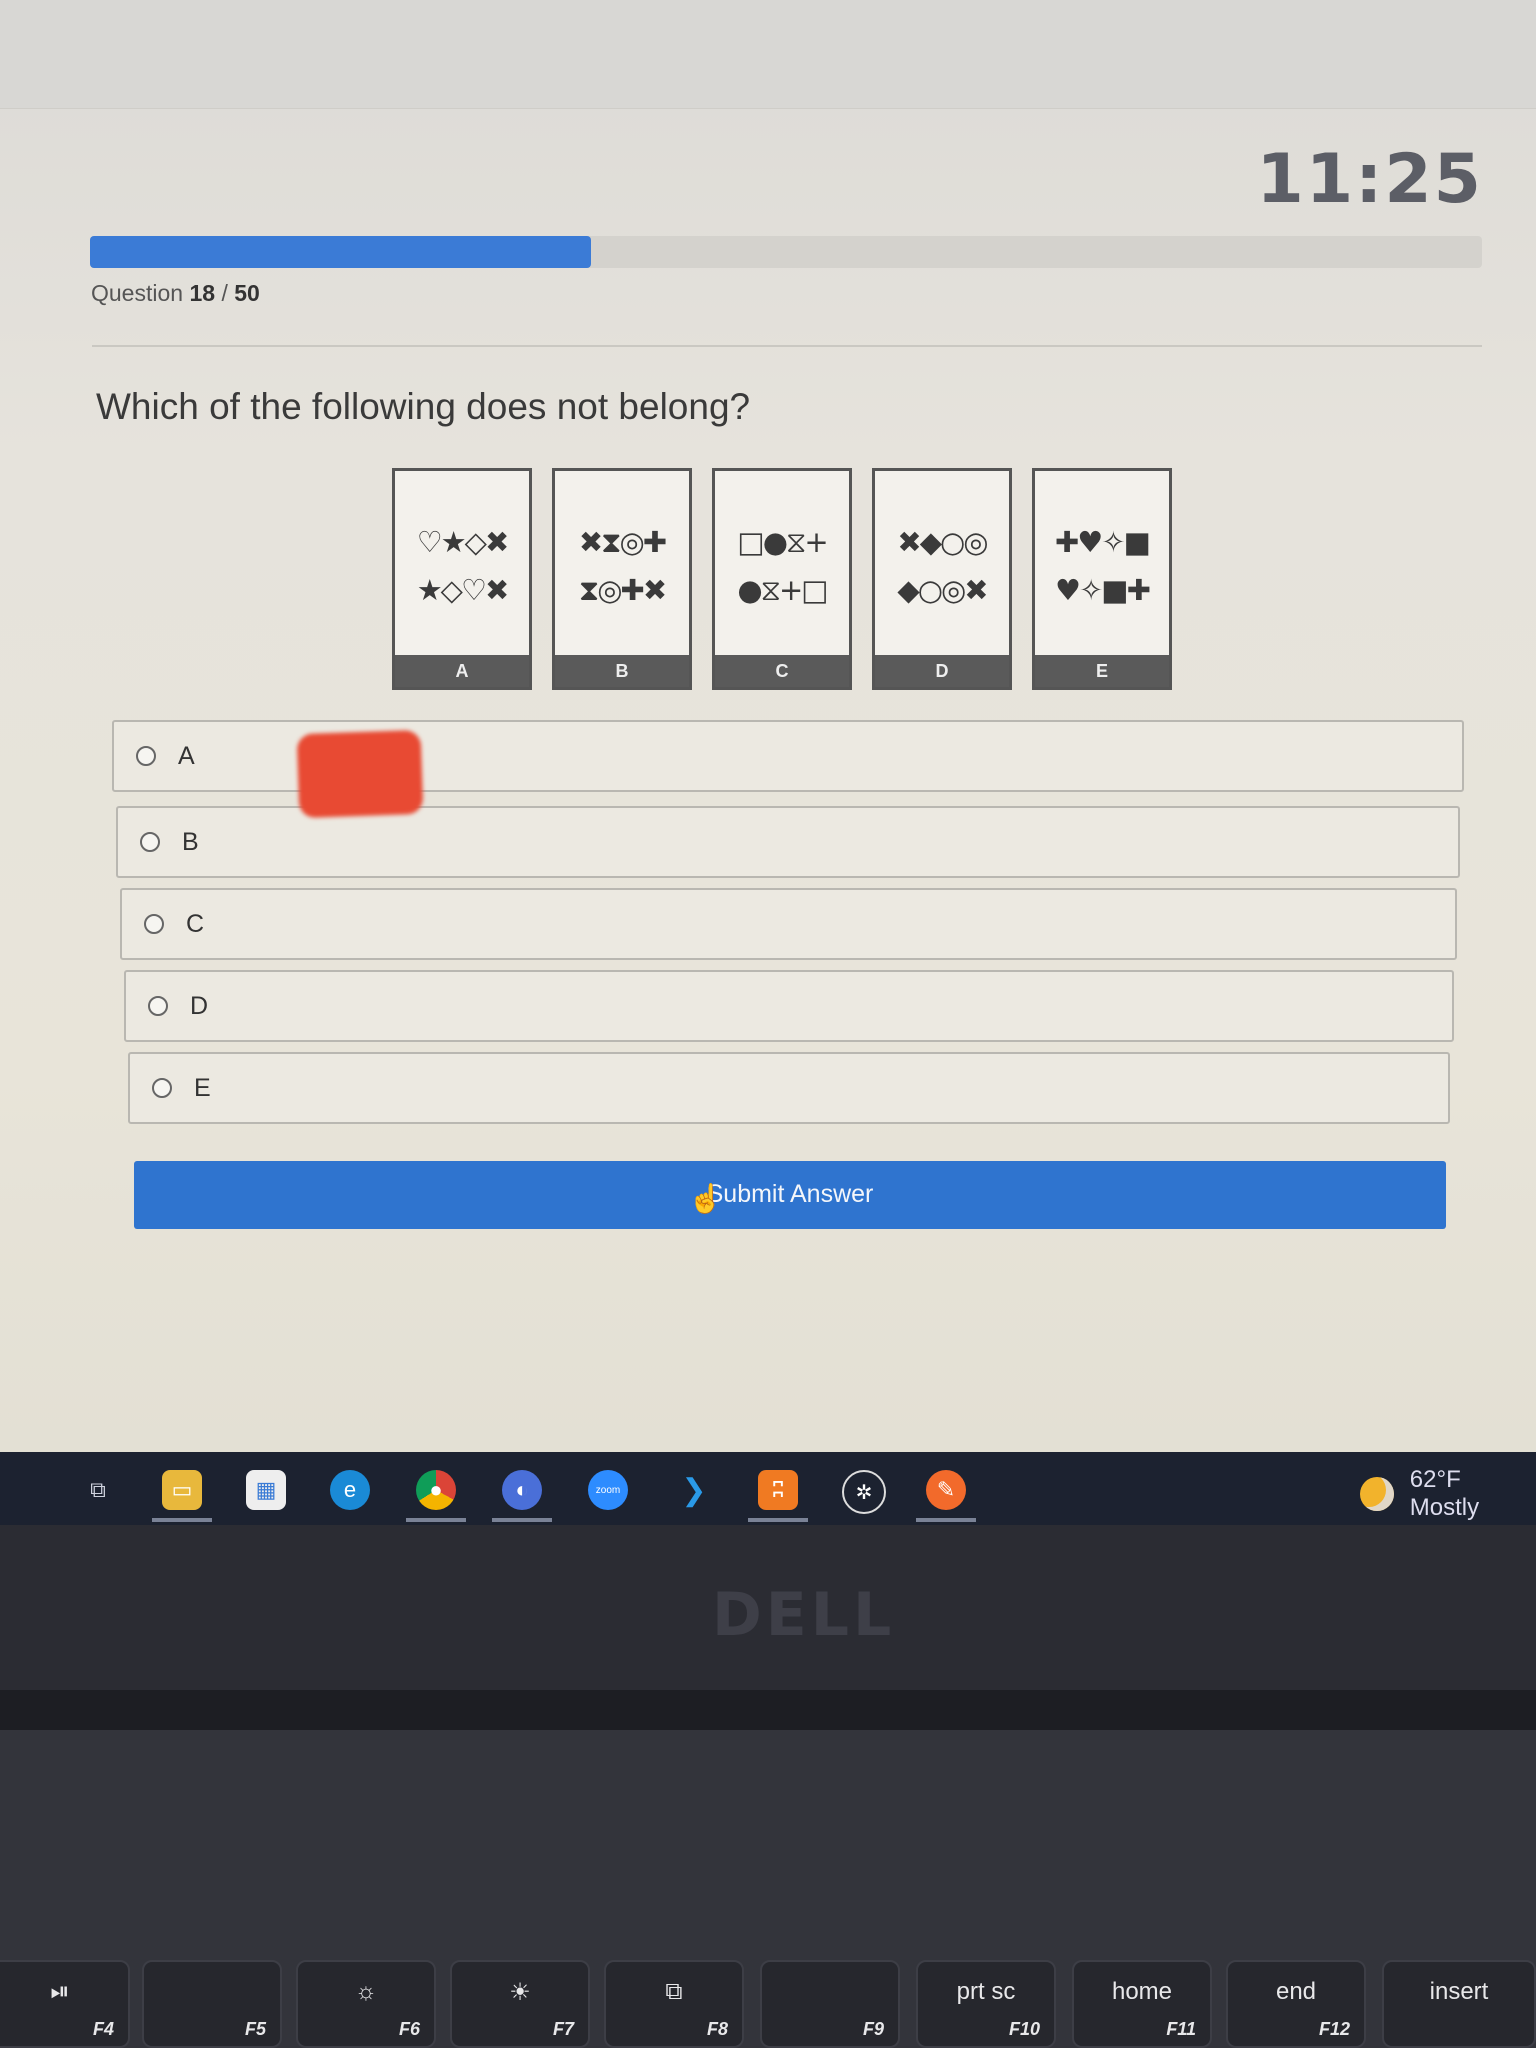  What do you see at coordinates (1459, 1991) in the screenshot?
I see `key-top-label: insert` at bounding box center [1459, 1991].